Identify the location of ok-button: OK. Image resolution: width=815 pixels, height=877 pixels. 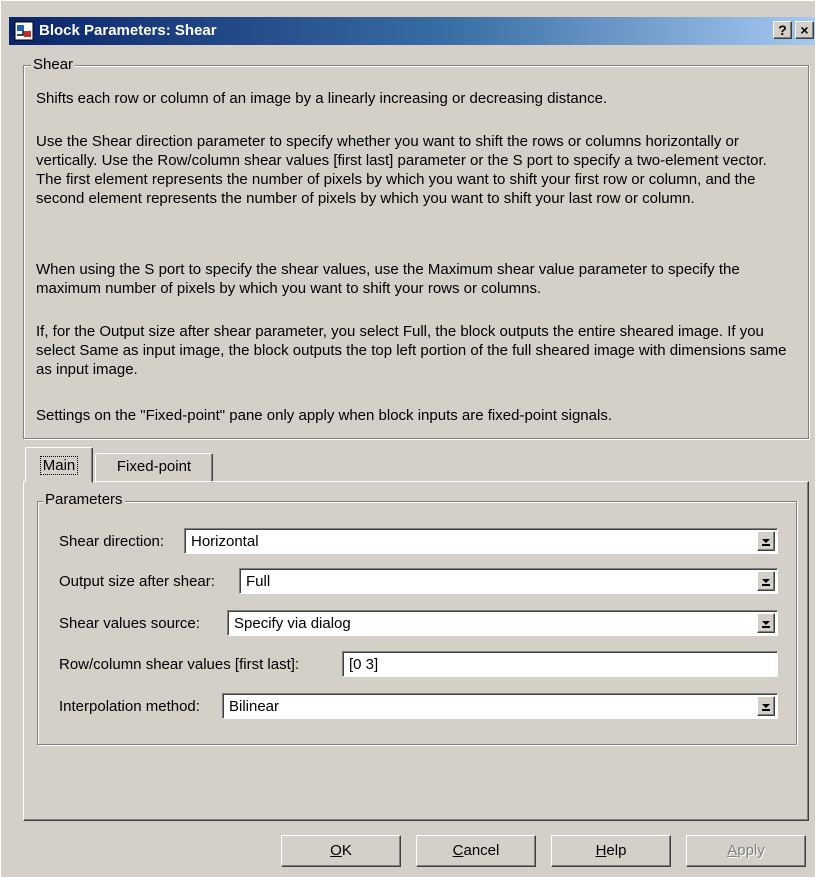
(341, 851).